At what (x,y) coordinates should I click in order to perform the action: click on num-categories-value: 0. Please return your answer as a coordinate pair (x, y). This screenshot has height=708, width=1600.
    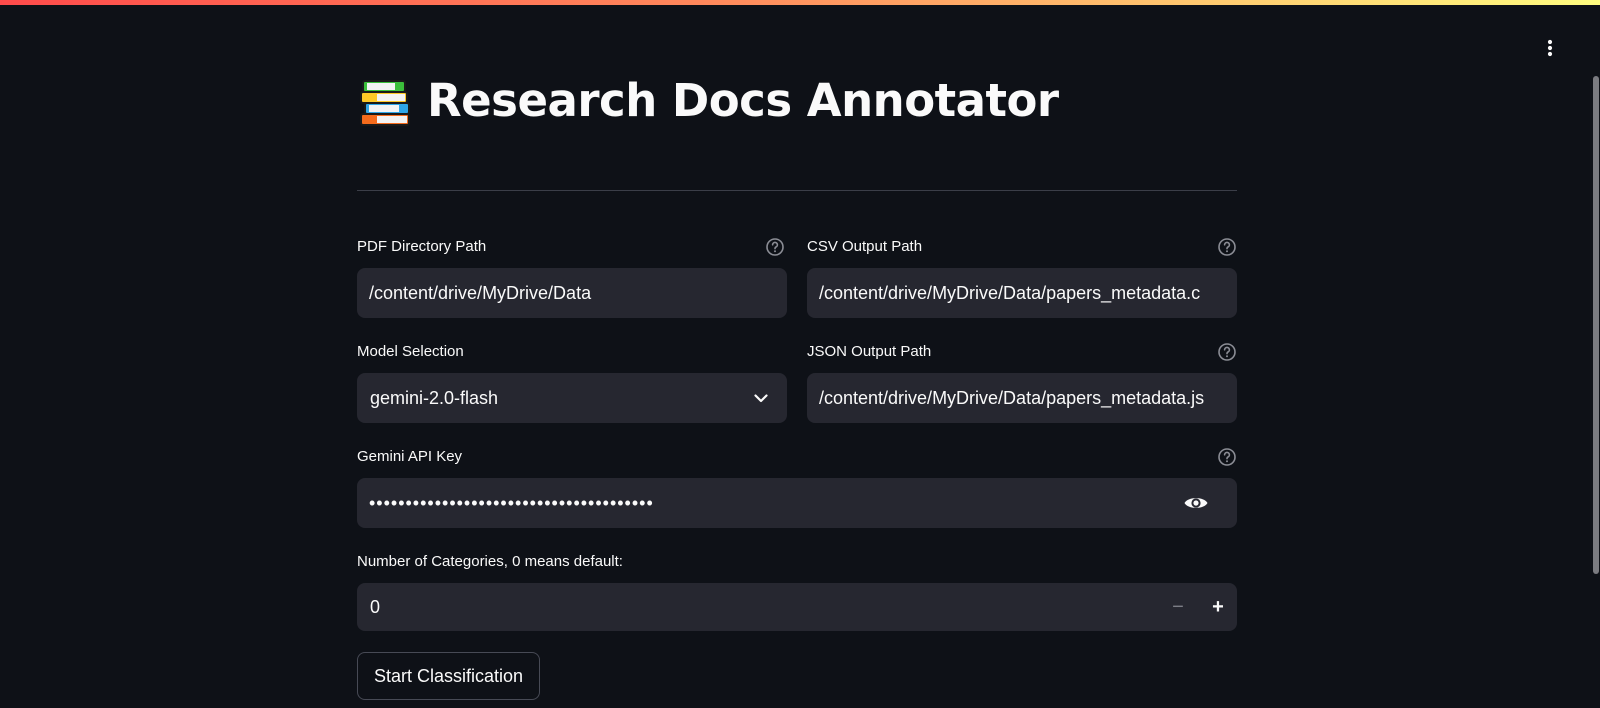
    Looking at the image, I should click on (375, 607).